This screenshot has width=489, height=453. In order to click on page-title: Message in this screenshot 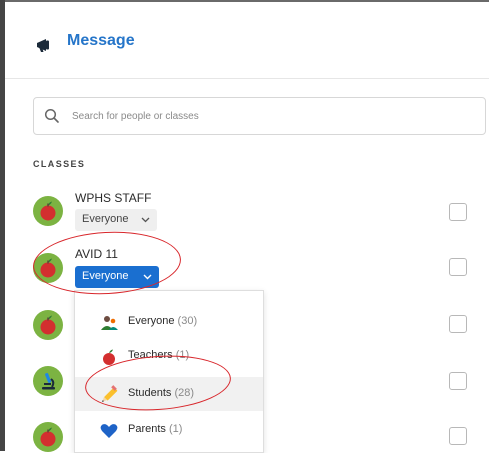, I will do `click(101, 40)`.